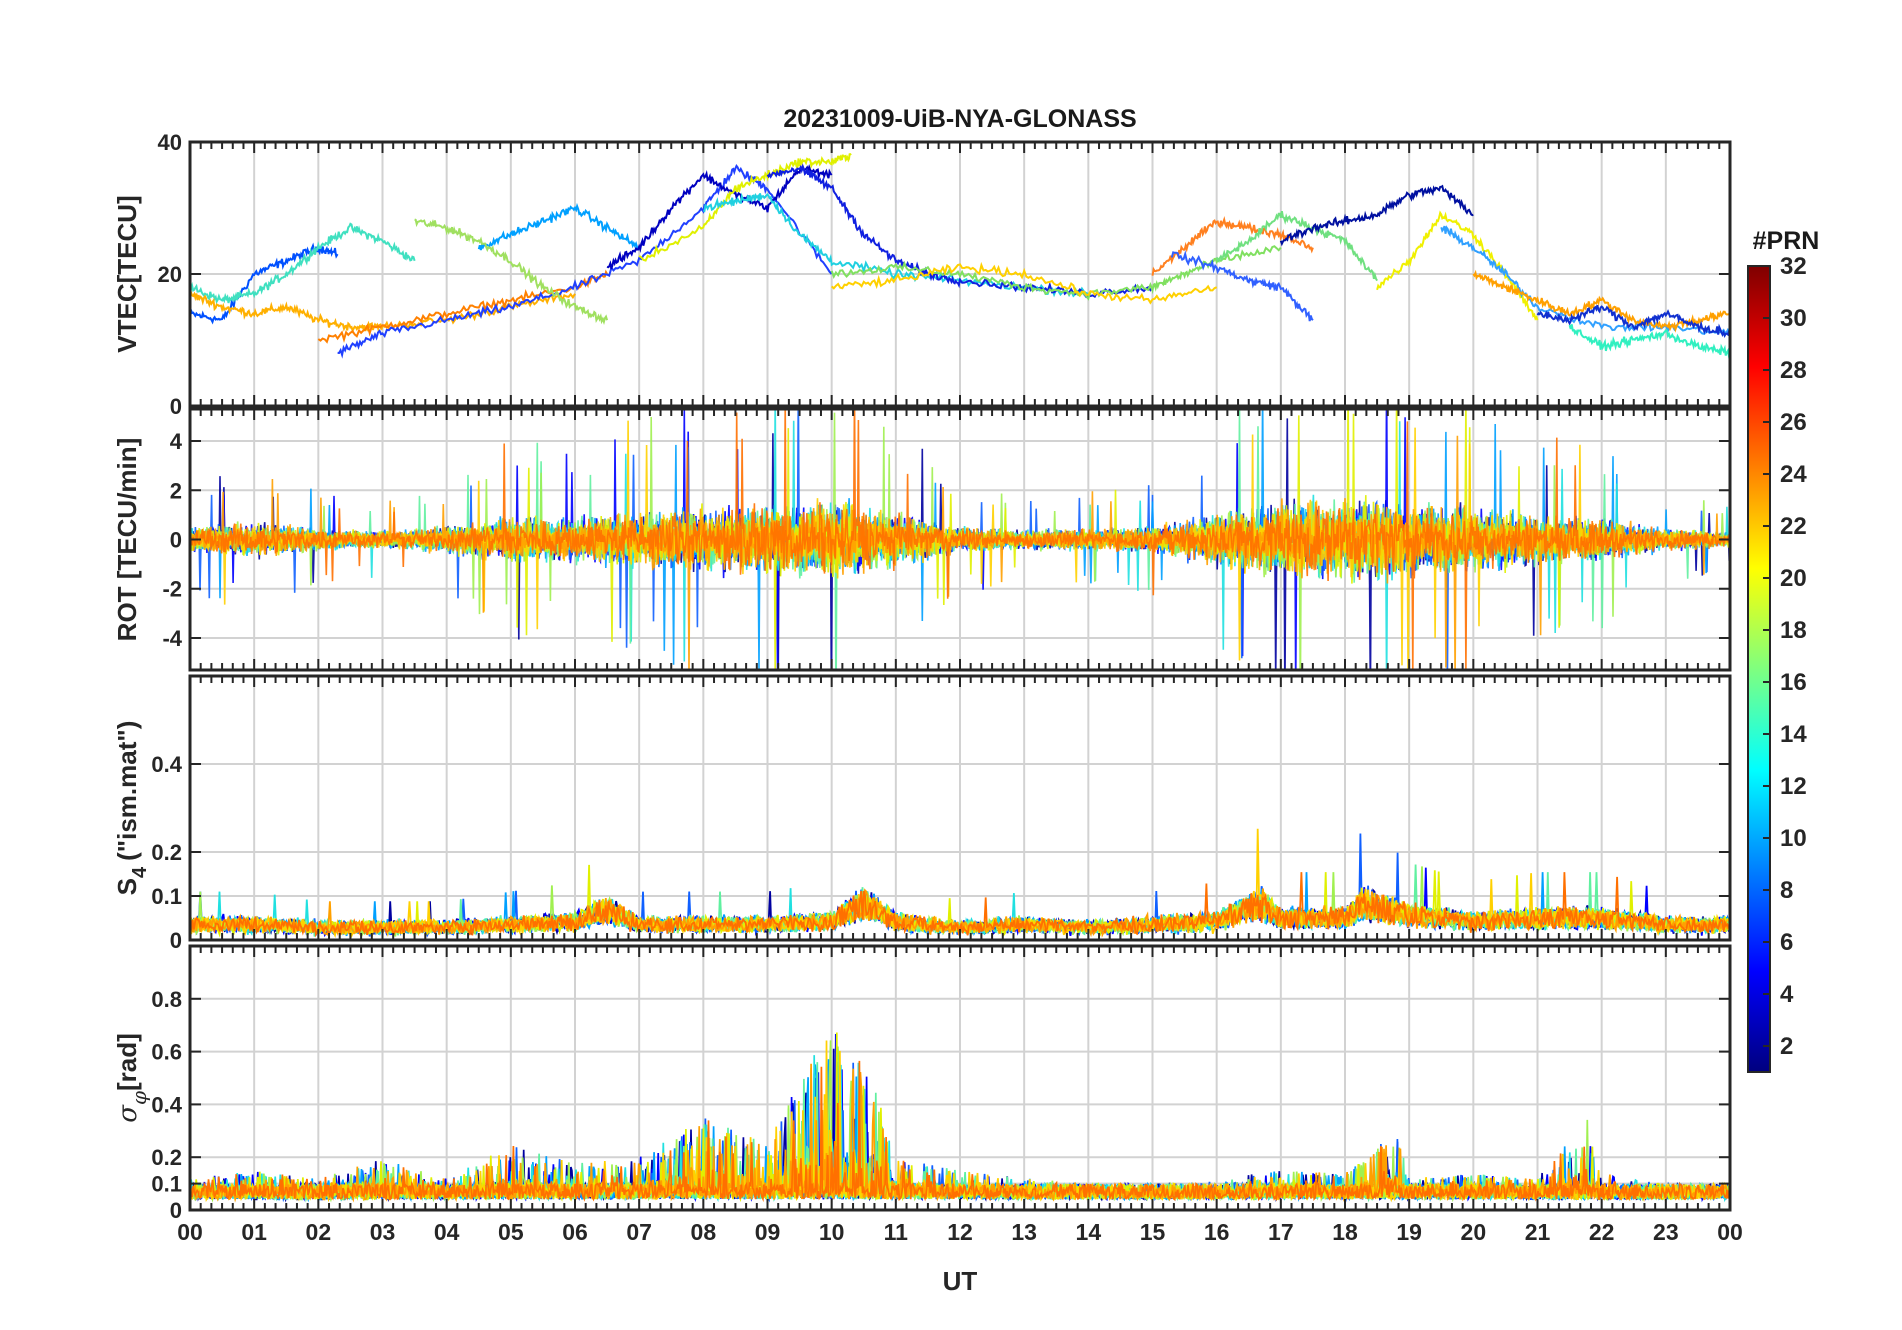 Image resolution: width=1902 pixels, height=1330 pixels. Describe the element at coordinates (176, 490) in the screenshot. I see `y-tick-label: 2` at that location.